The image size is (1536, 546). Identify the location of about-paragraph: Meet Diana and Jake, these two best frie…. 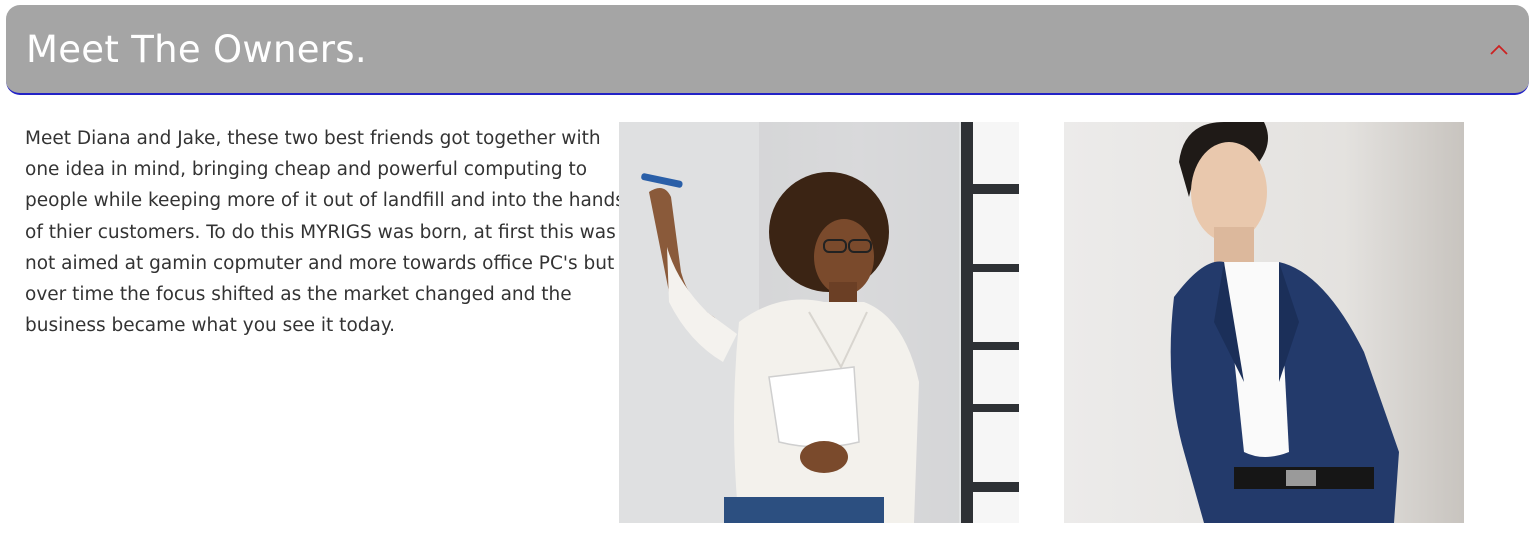
(325, 232).